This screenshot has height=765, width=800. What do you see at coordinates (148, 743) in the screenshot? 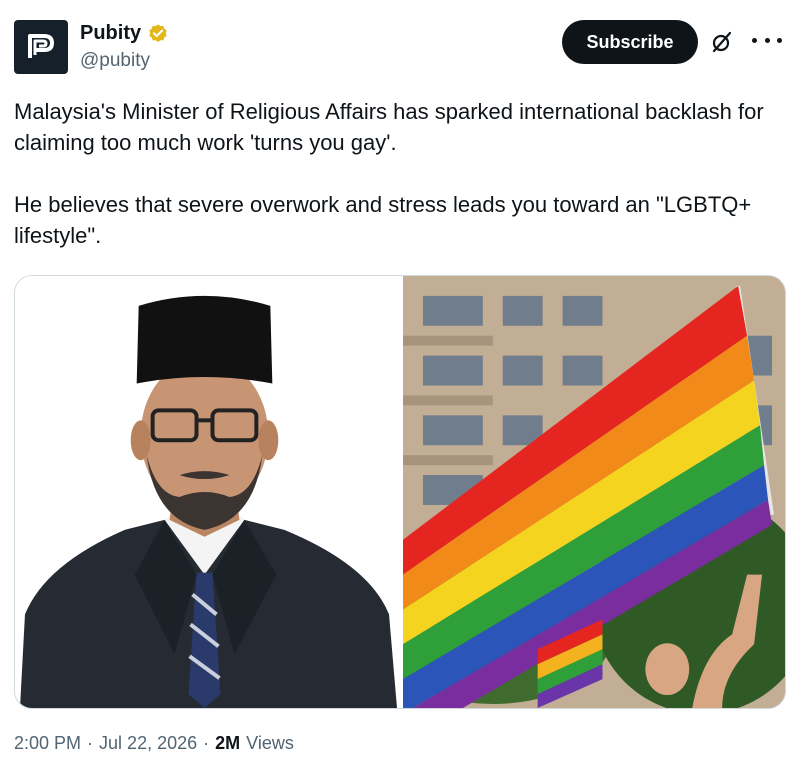
I see `tweet-date: Jul 22, 2026` at bounding box center [148, 743].